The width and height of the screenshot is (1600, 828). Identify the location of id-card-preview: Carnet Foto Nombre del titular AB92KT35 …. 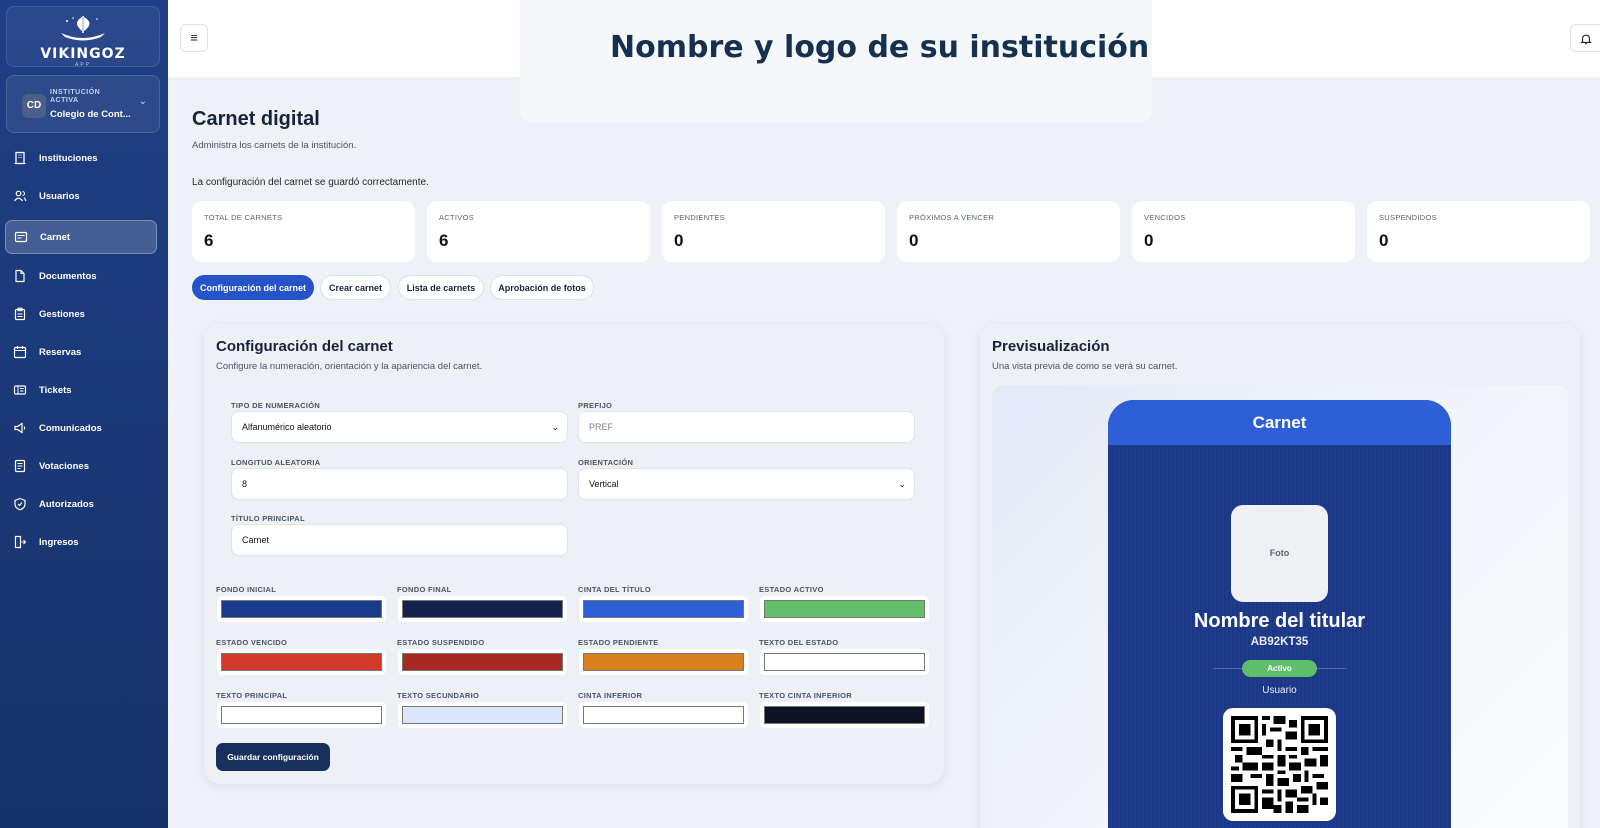
(1279, 614).